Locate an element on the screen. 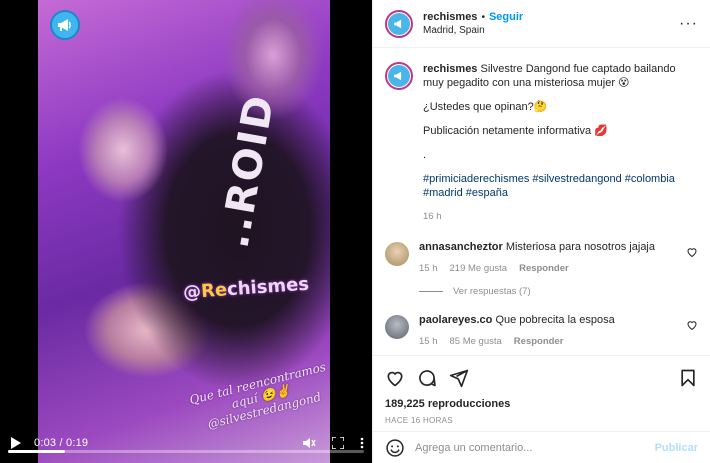 This screenshot has width=710, height=463. post-location: Madrid, Spain is located at coordinates (473, 30).